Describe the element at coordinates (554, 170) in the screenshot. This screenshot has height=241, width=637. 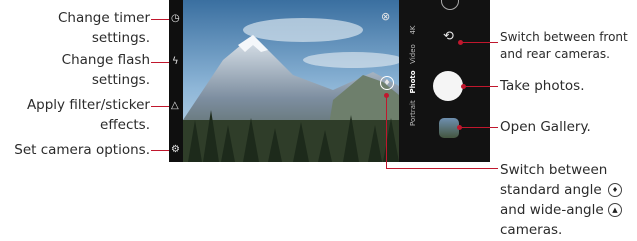
I see `callout-angle-line1: Switch between` at that location.